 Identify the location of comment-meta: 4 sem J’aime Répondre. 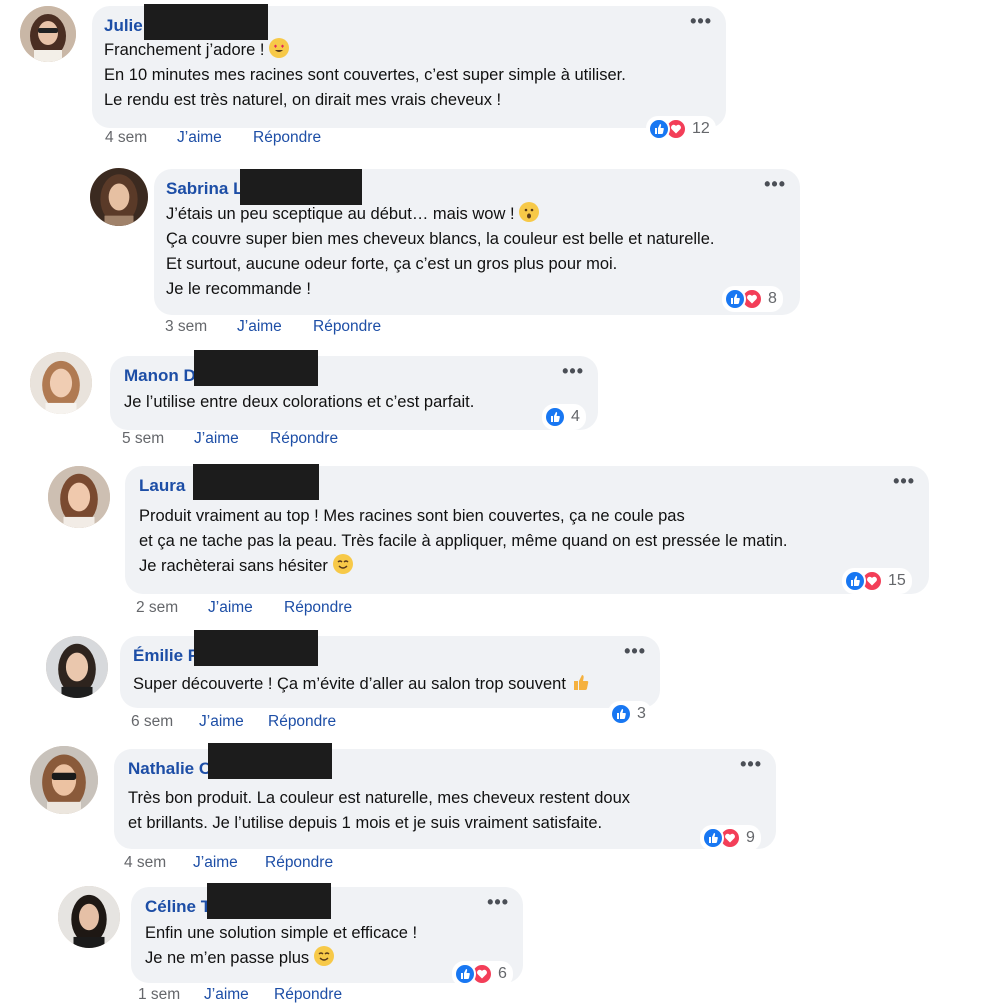
(228, 863).